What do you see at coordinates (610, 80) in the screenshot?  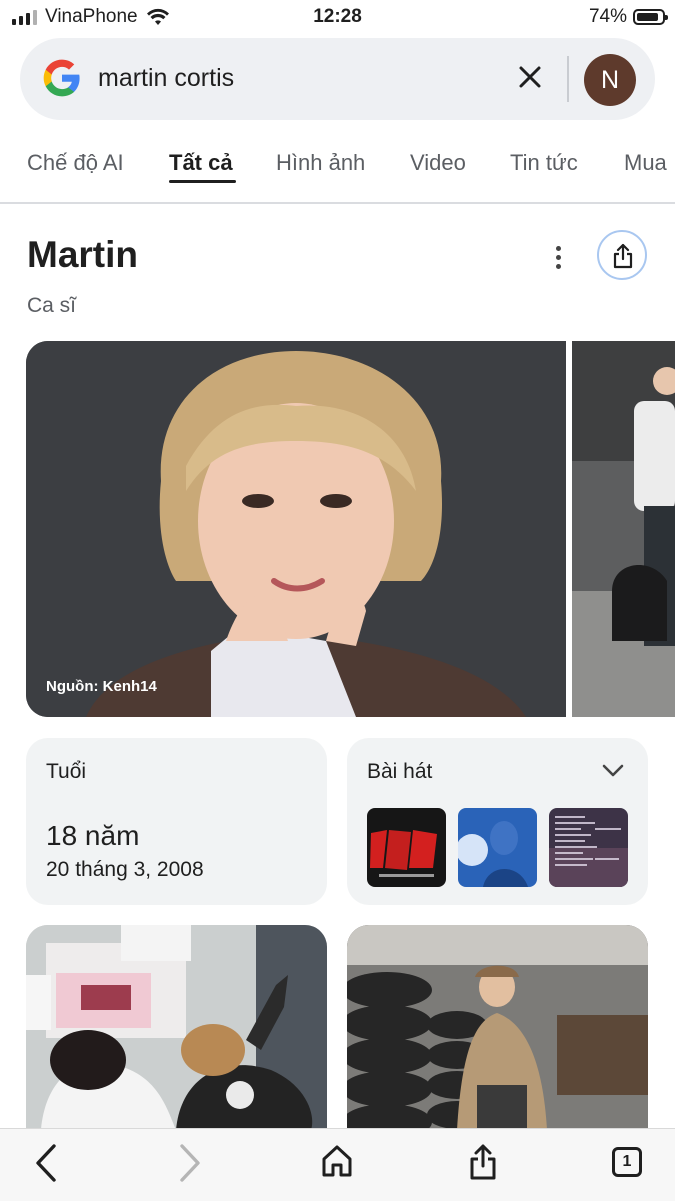 I see `account-avatar: N` at bounding box center [610, 80].